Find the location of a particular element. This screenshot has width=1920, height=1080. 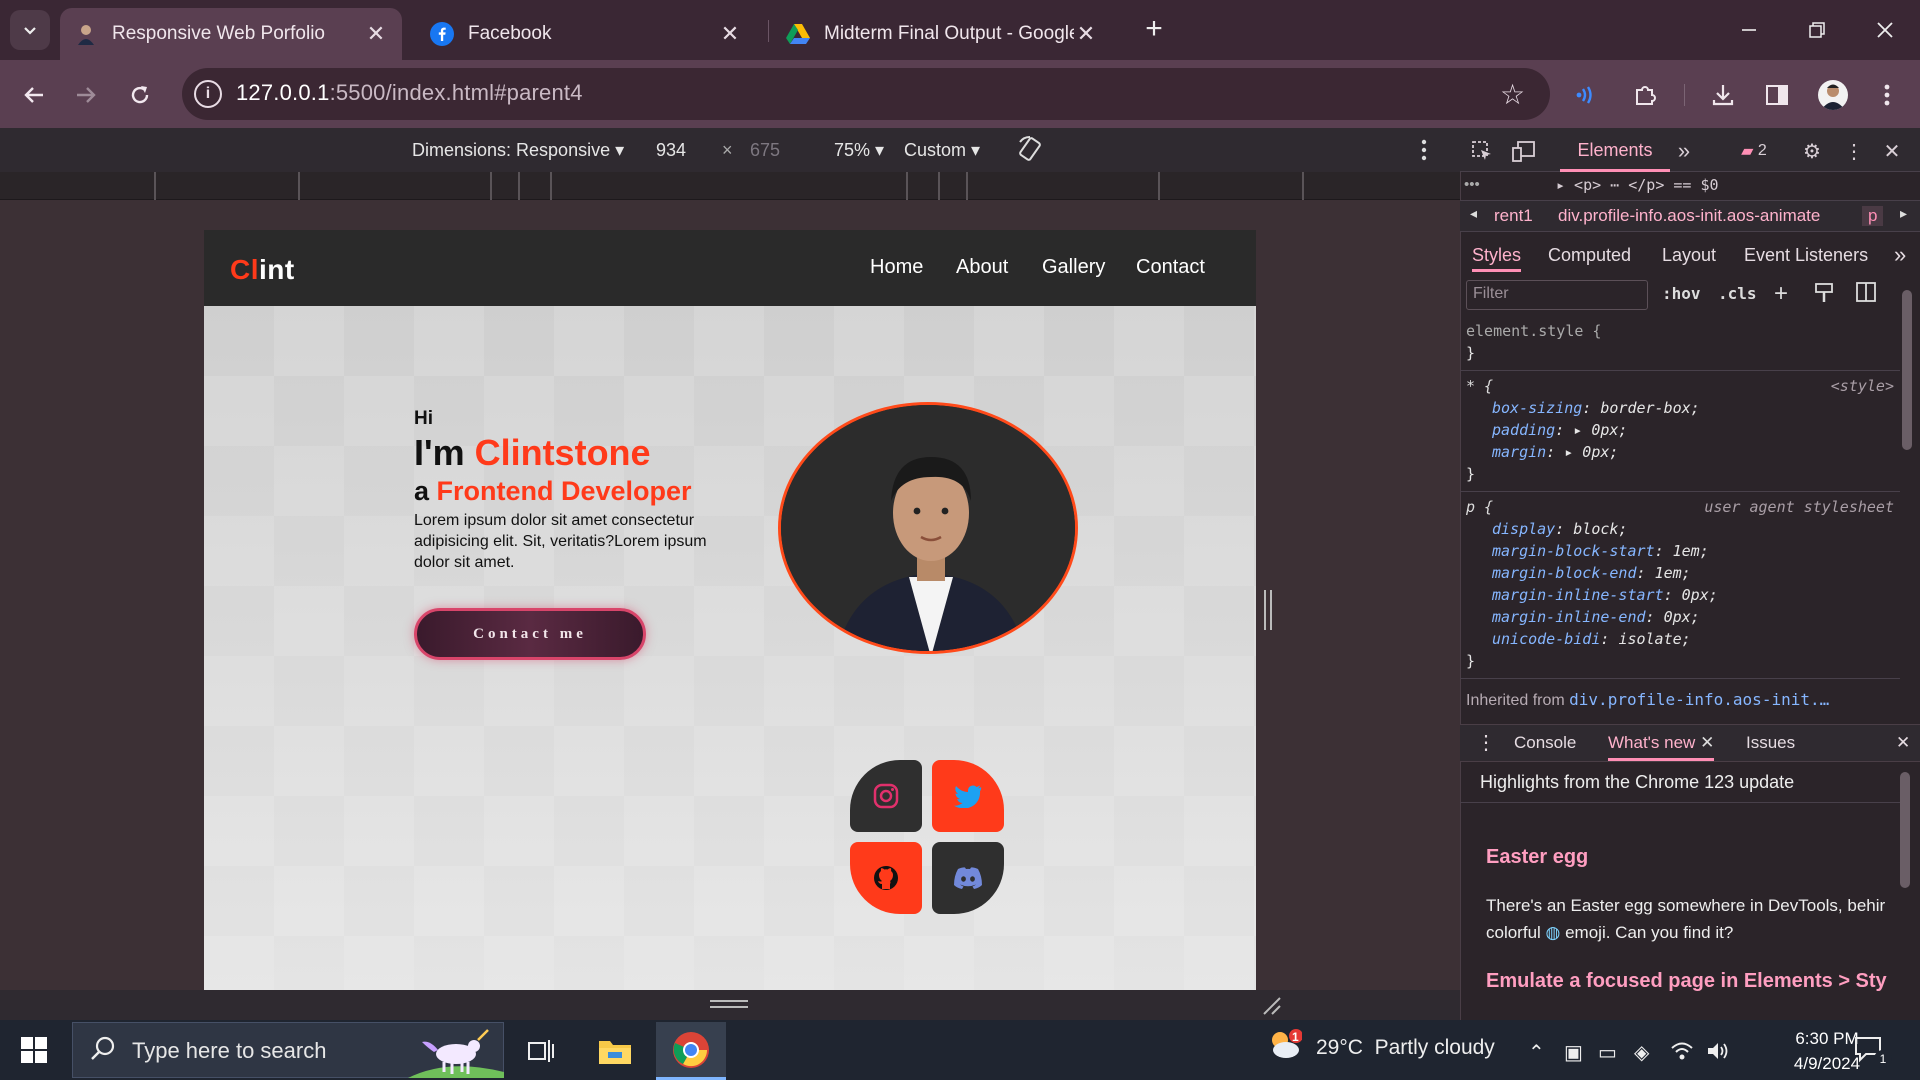

corner-resize-icon is located at coordinates (1271, 1007).